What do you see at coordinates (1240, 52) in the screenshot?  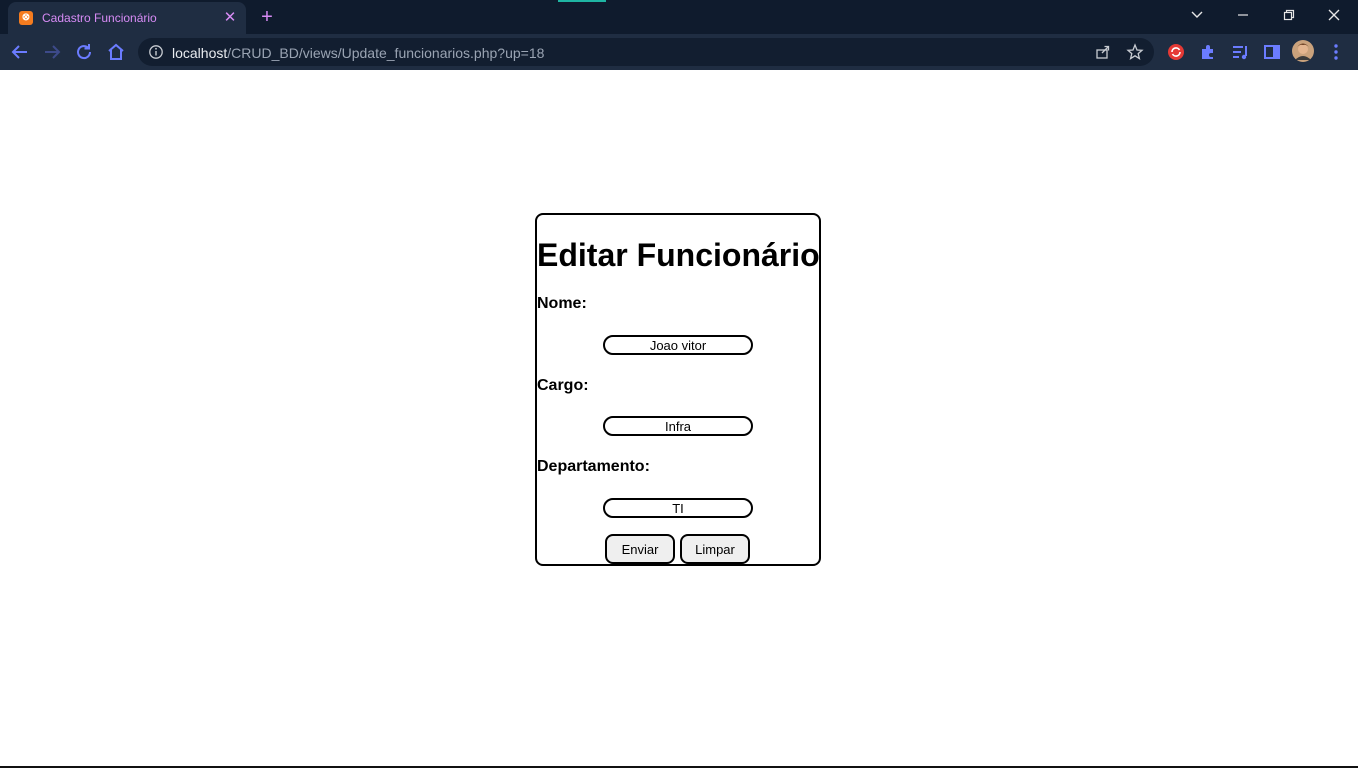 I see `media-queue-icon` at bounding box center [1240, 52].